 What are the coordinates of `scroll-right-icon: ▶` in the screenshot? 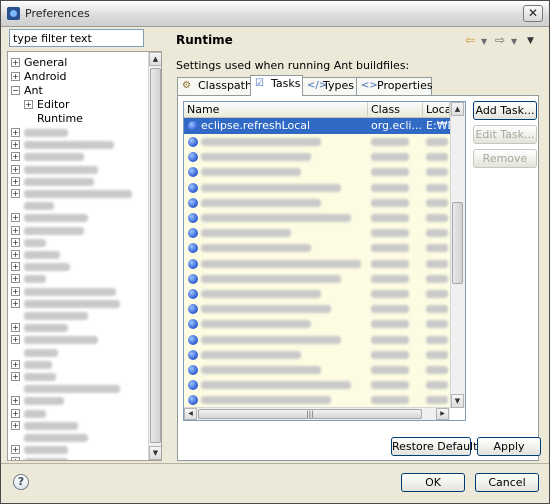 It's located at (442, 414).